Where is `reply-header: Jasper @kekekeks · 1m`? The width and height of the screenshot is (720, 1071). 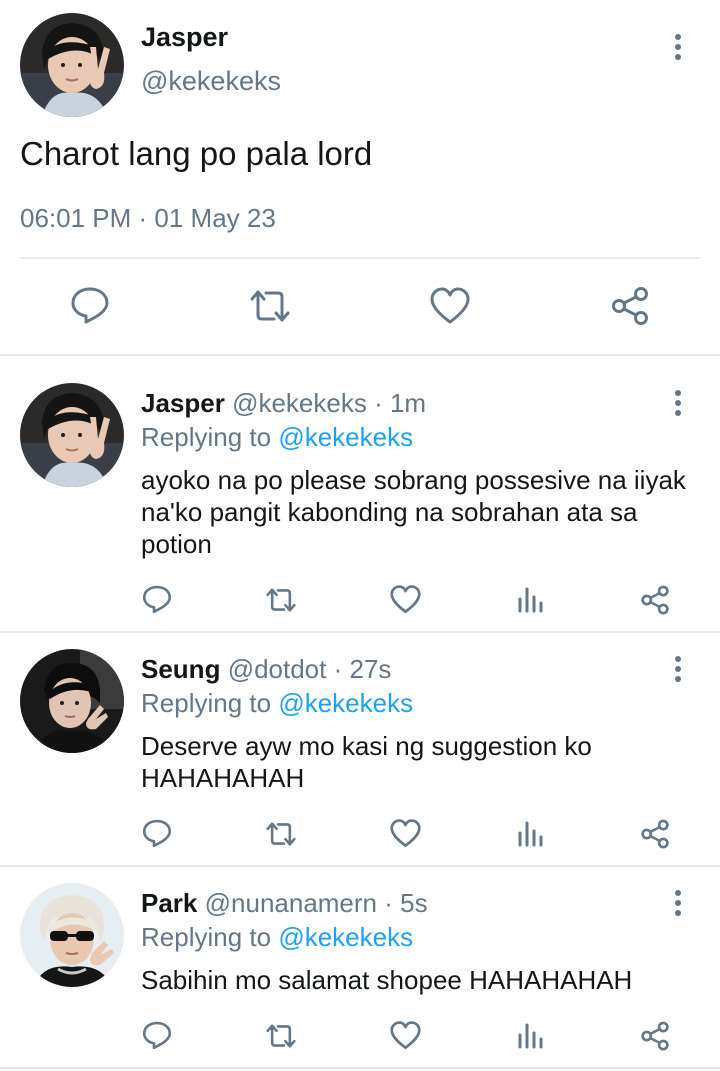 reply-header: Jasper @kekekeks · 1m is located at coordinates (283, 403).